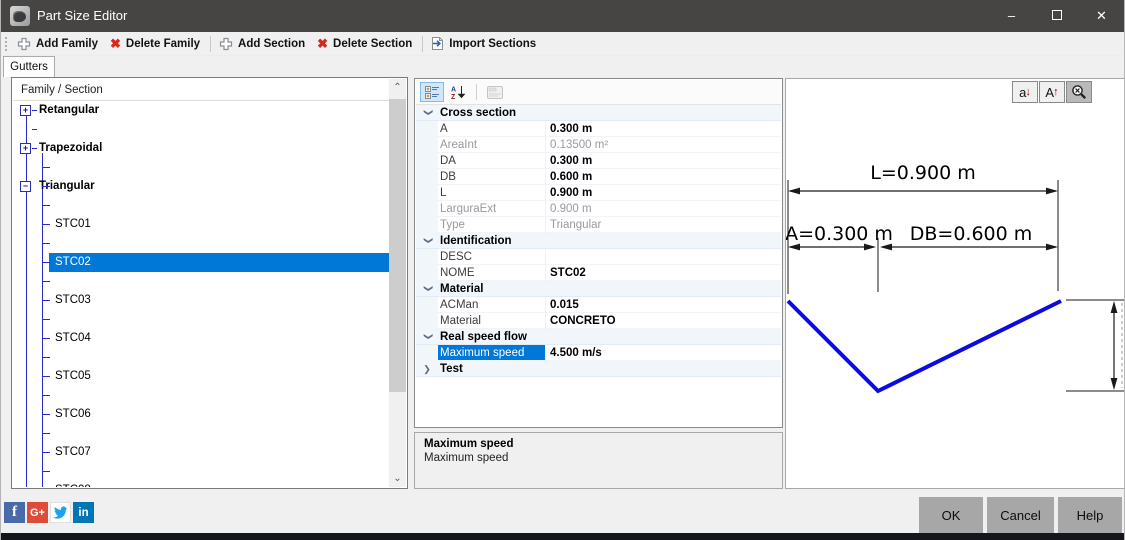  What do you see at coordinates (598, 337) in the screenshot?
I see `property-category-real-speed-flow: ❮ Real speed flow` at bounding box center [598, 337].